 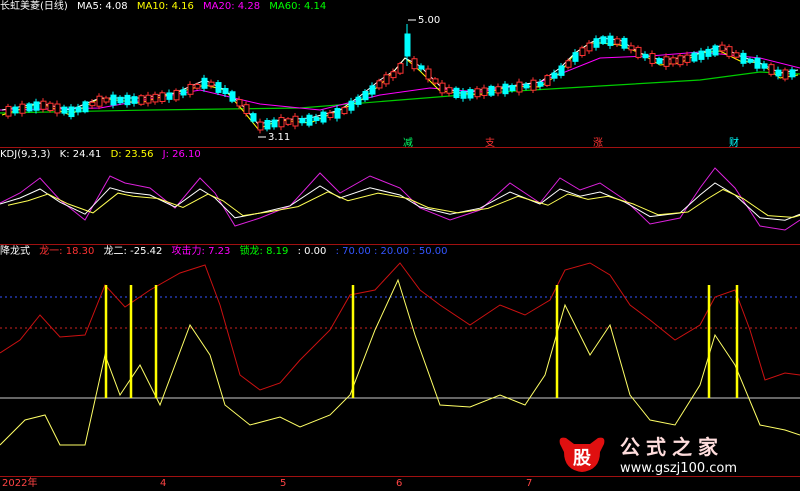 I want to click on kdj-j: J: 26.10, so click(x=181, y=154).